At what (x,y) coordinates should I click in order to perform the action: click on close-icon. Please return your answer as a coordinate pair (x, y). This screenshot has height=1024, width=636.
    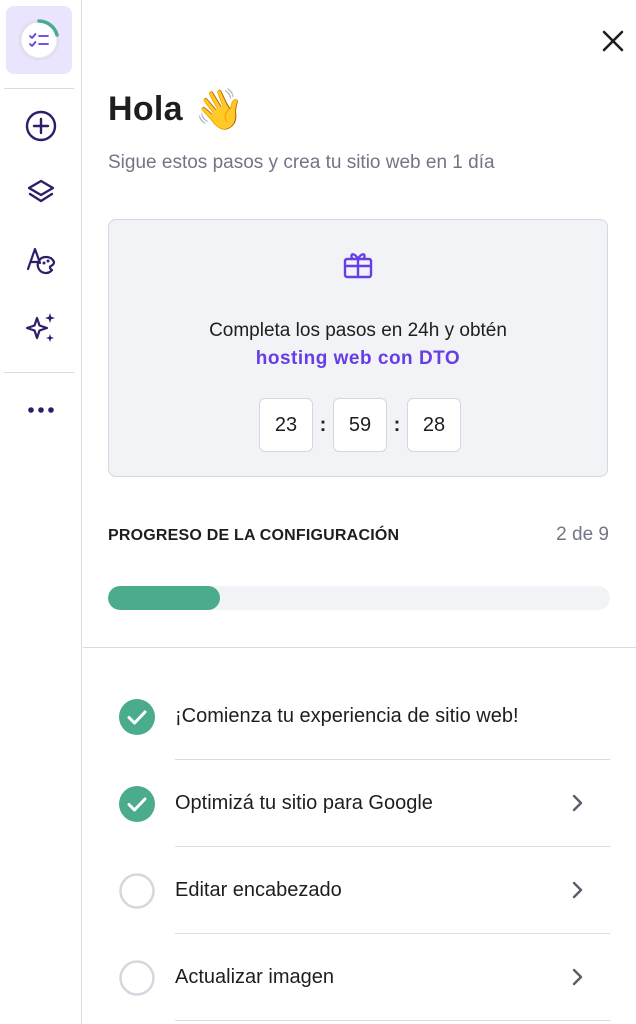
    Looking at the image, I should click on (613, 41).